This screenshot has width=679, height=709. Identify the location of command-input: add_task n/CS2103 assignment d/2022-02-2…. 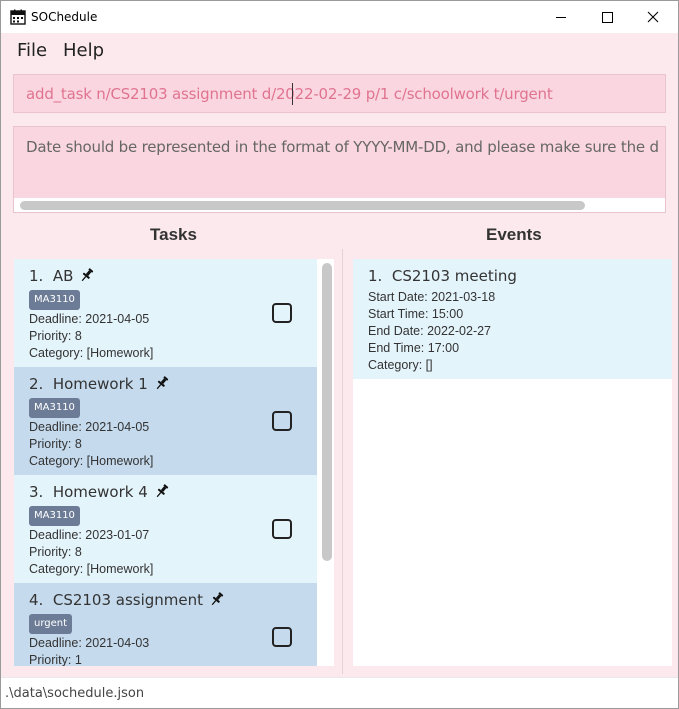
(339, 93).